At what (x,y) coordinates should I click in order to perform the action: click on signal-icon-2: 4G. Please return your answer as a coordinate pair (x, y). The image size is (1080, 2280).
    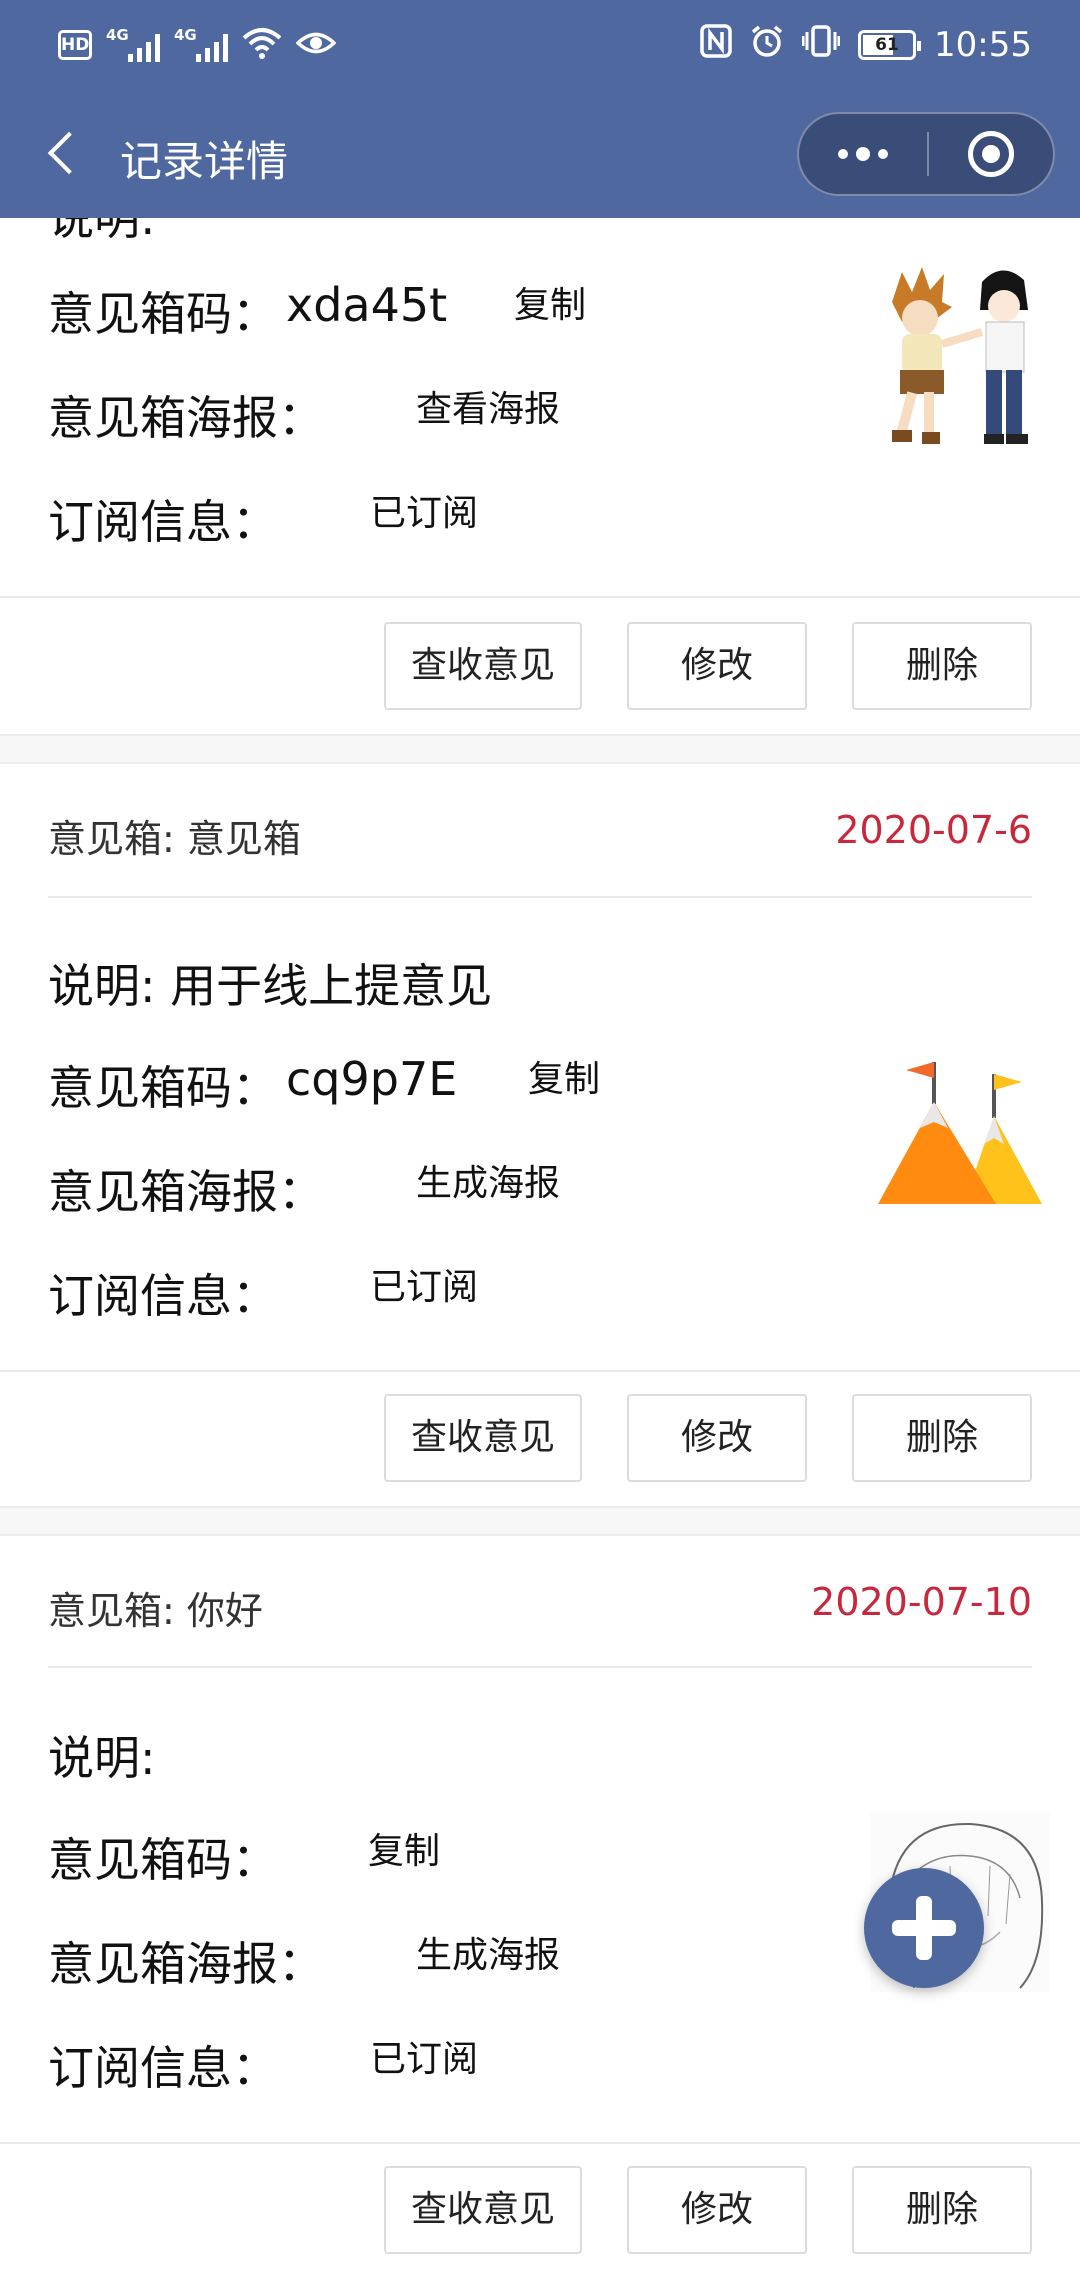
    Looking at the image, I should click on (201, 44).